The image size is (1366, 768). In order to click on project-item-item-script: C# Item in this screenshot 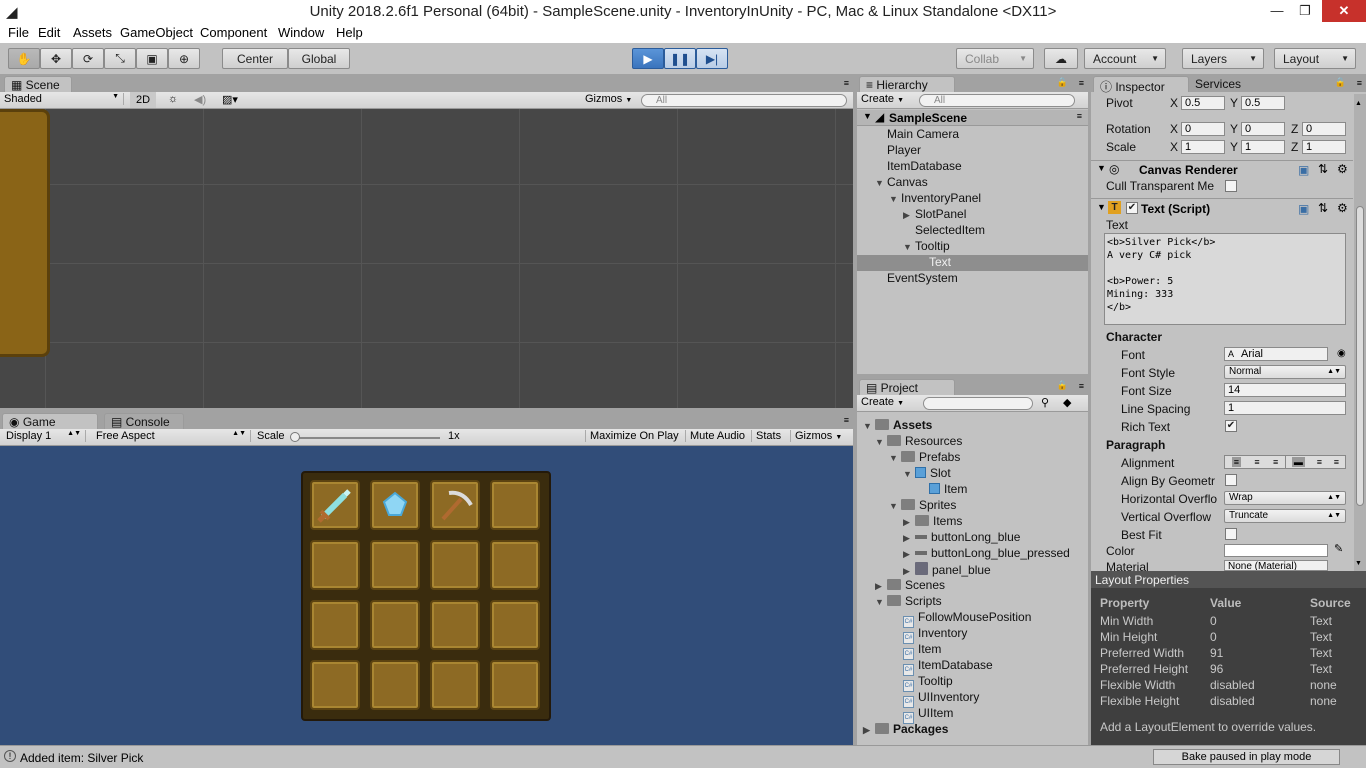, I will do `click(922, 651)`.